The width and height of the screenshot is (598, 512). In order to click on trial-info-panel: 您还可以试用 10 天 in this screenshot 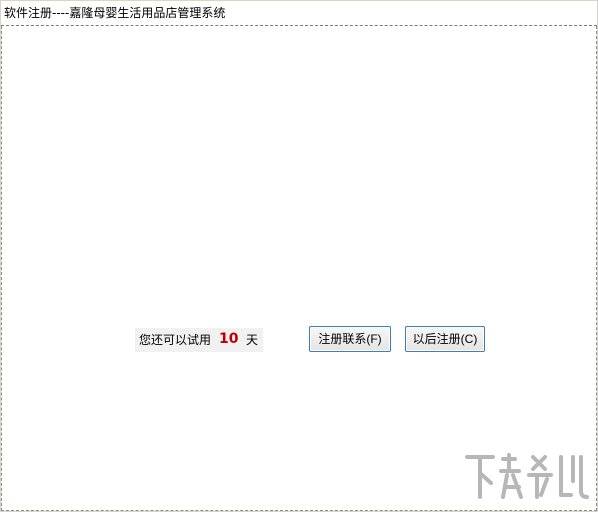, I will do `click(199, 340)`.